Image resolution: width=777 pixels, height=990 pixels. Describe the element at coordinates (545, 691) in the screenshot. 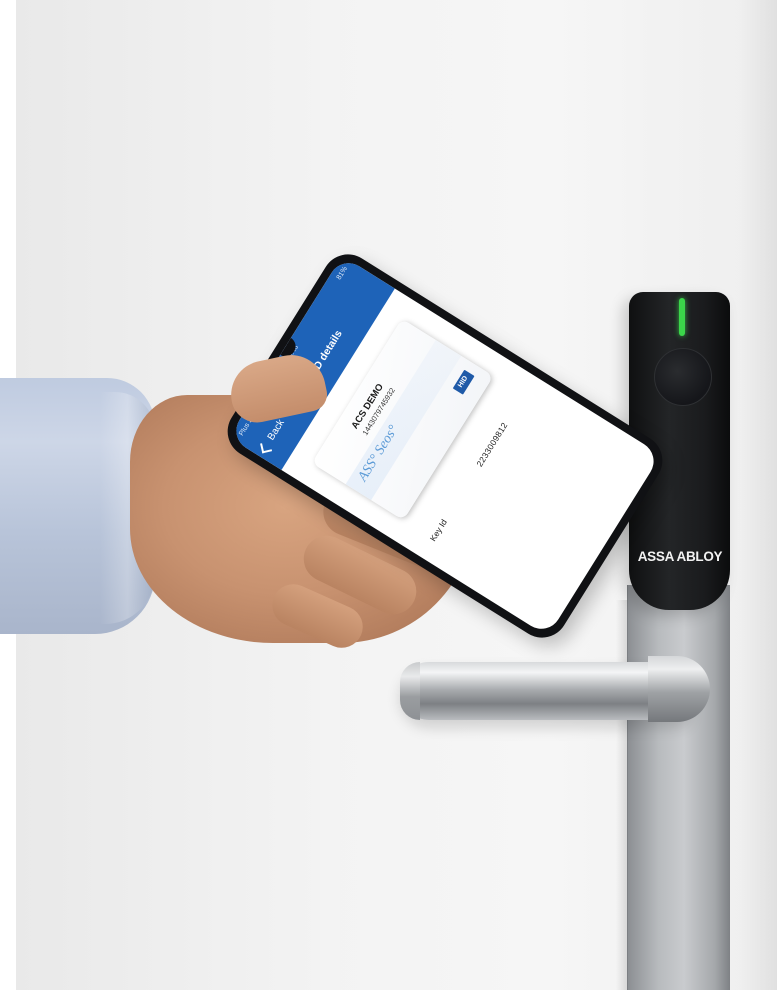

I see `door-handle` at that location.